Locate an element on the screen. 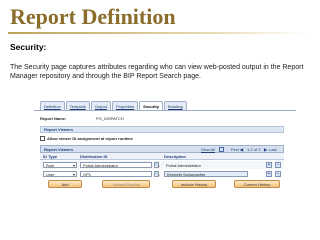  col-description: Description is located at coordinates (175, 156).